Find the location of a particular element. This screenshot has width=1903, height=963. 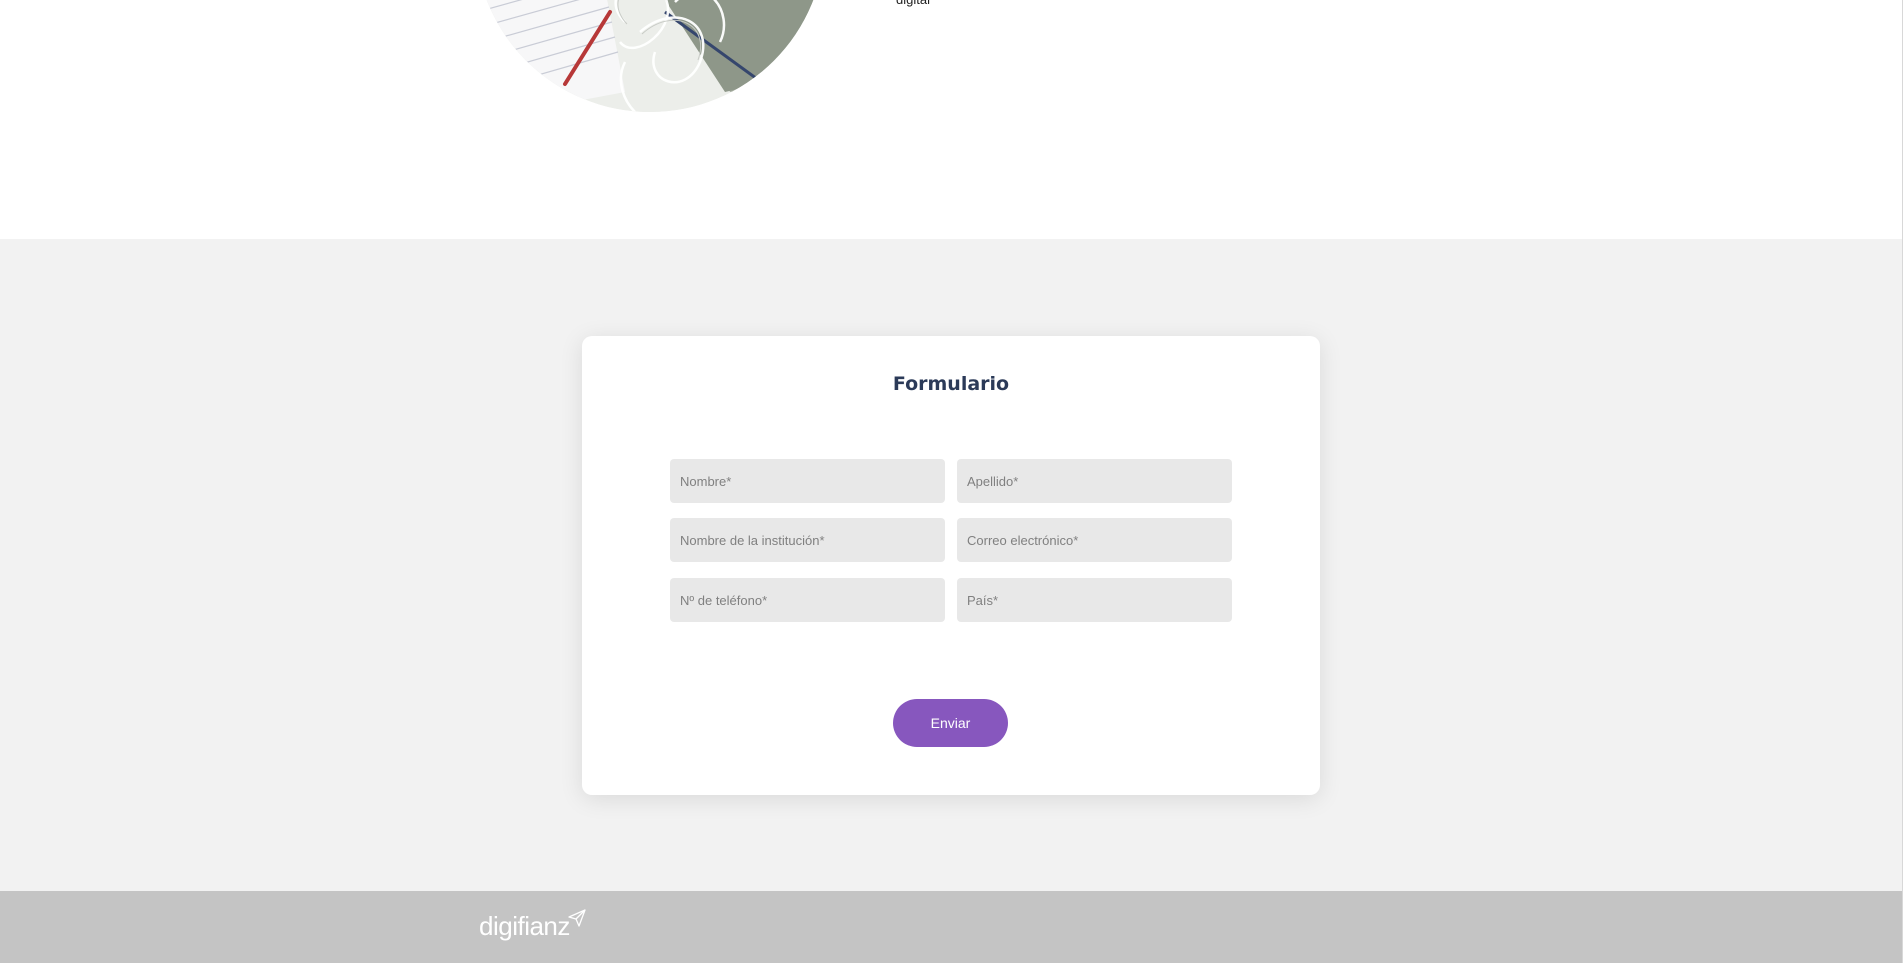

desk-photo-illustration is located at coordinates (650, 56).